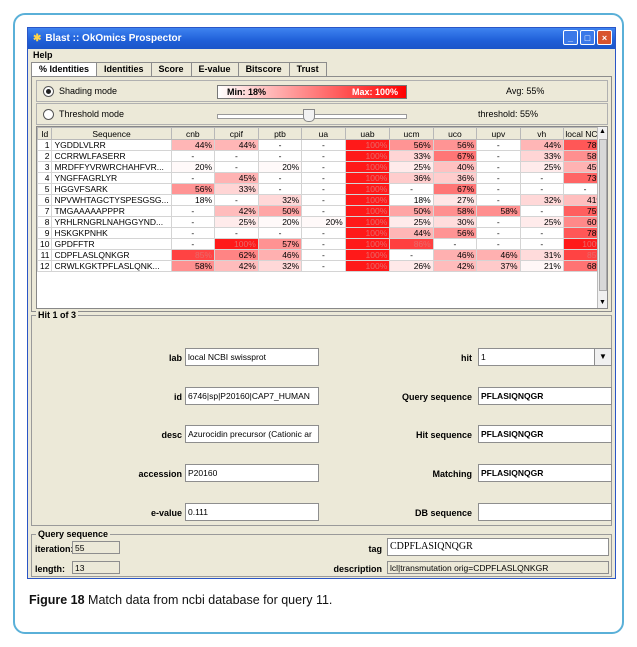 The width and height of the screenshot is (637, 647). What do you see at coordinates (322, 211) in the screenshot?
I see `table-row: 7 TMGAAAAAPPPR -42% 50% -100% 50% 58% 58% -75%` at bounding box center [322, 211].